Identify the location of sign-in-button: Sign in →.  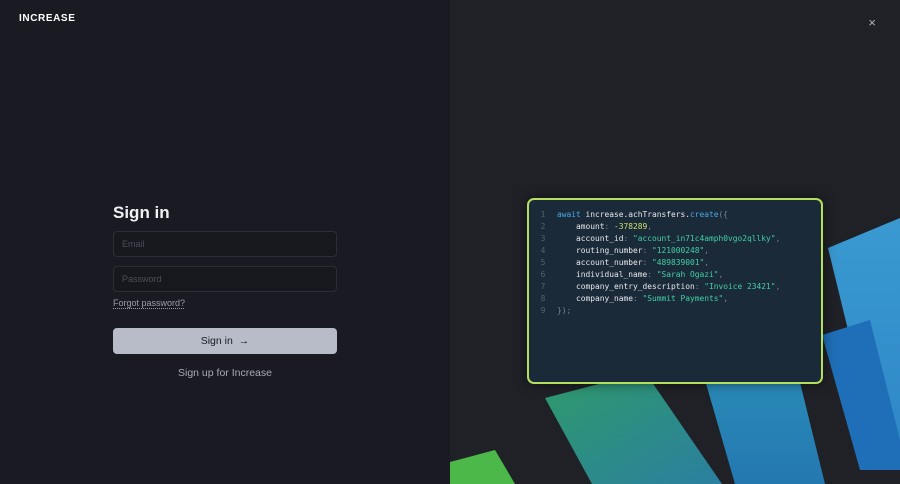
(225, 341).